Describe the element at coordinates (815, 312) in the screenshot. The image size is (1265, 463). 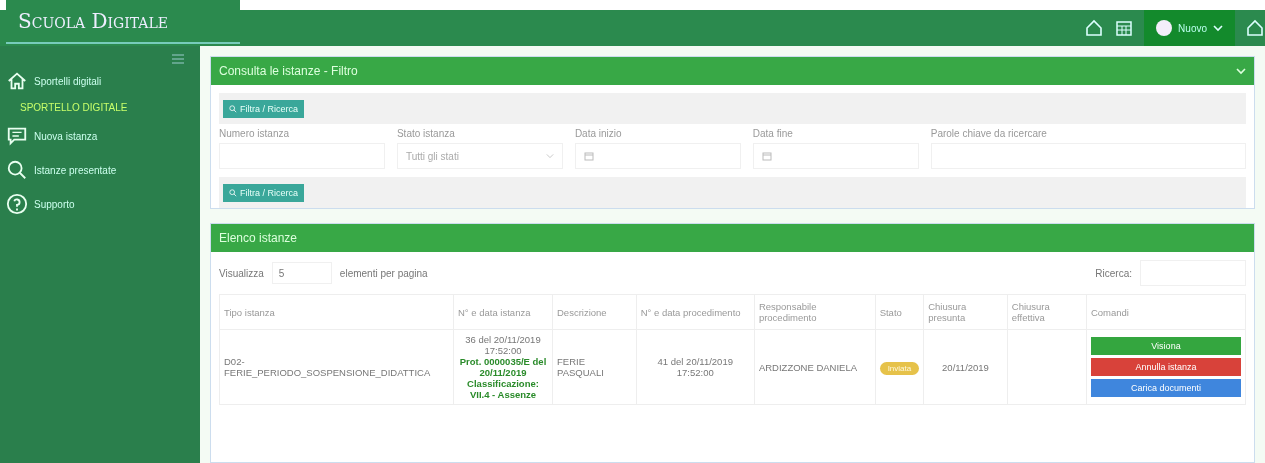
I see `column-header: Responsabile procedimento` at that location.